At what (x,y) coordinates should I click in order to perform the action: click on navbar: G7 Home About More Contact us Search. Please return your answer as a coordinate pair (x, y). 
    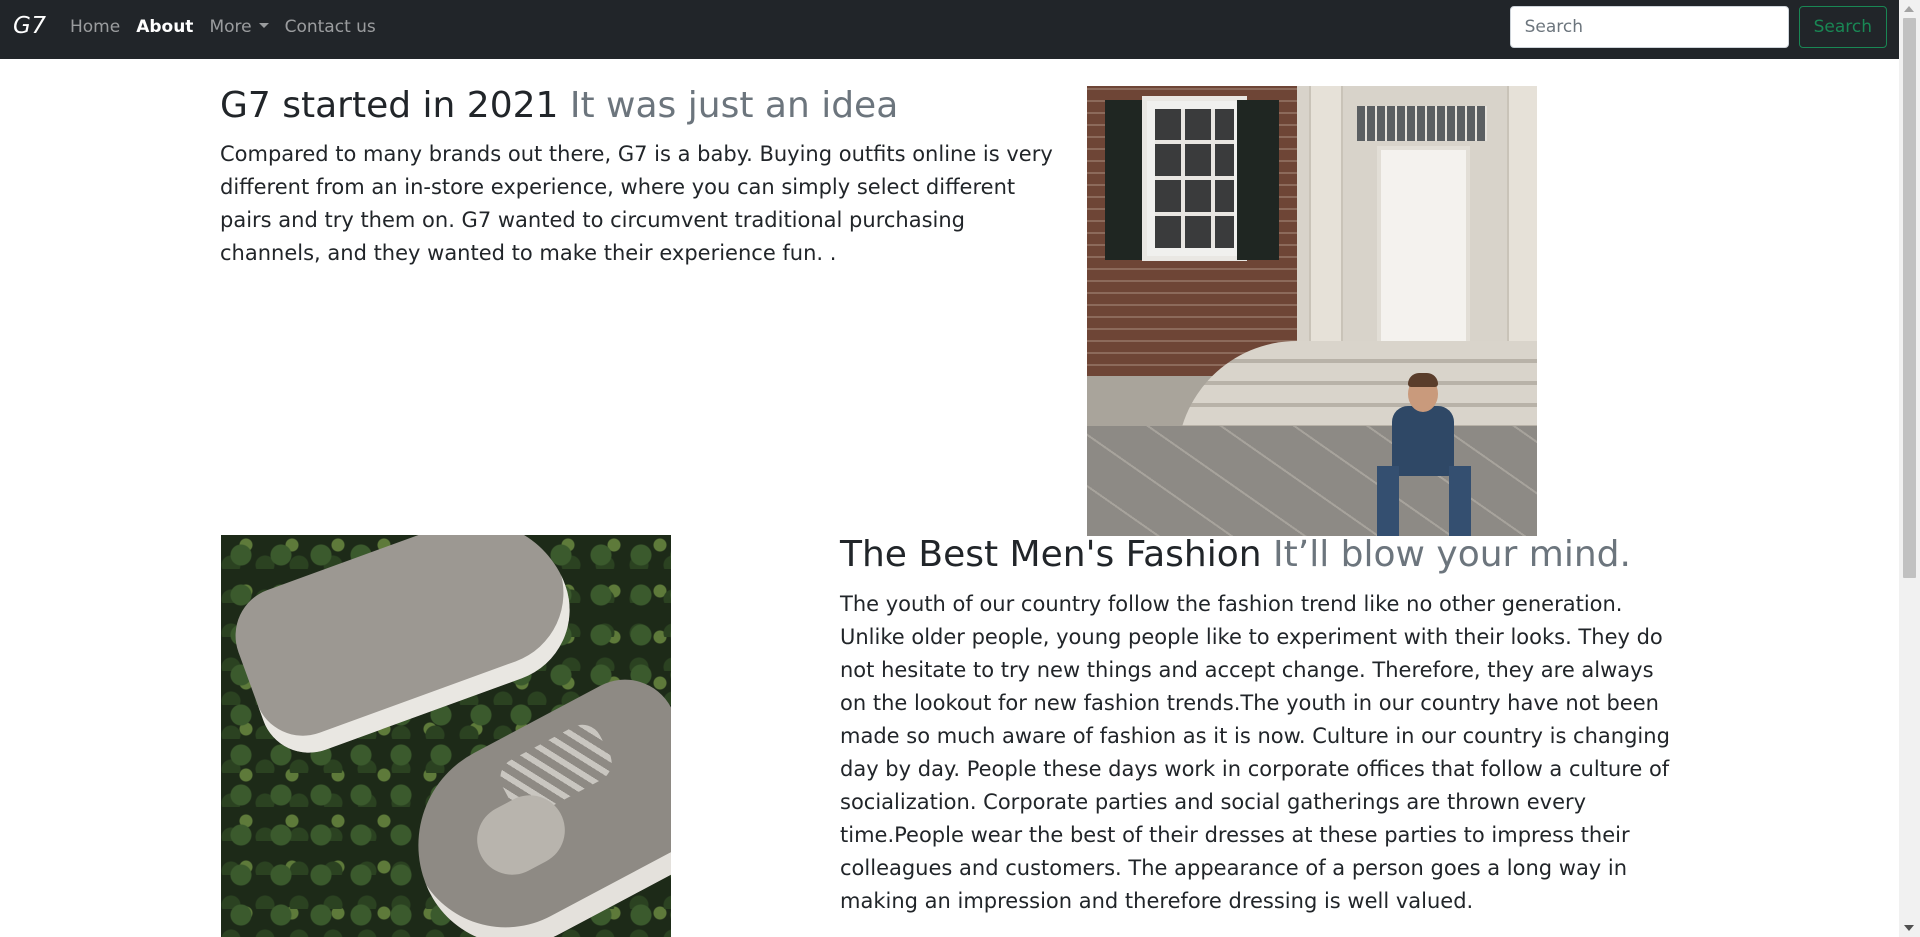
    Looking at the image, I should click on (949, 29).